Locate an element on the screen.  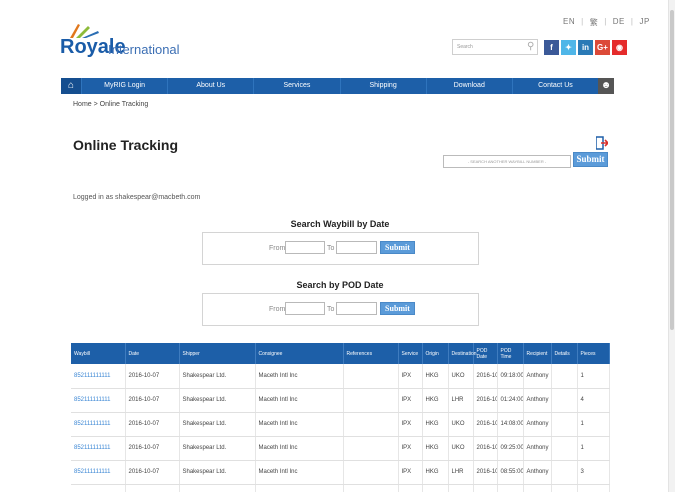
linkedin-icon: in is located at coordinates (585, 47).